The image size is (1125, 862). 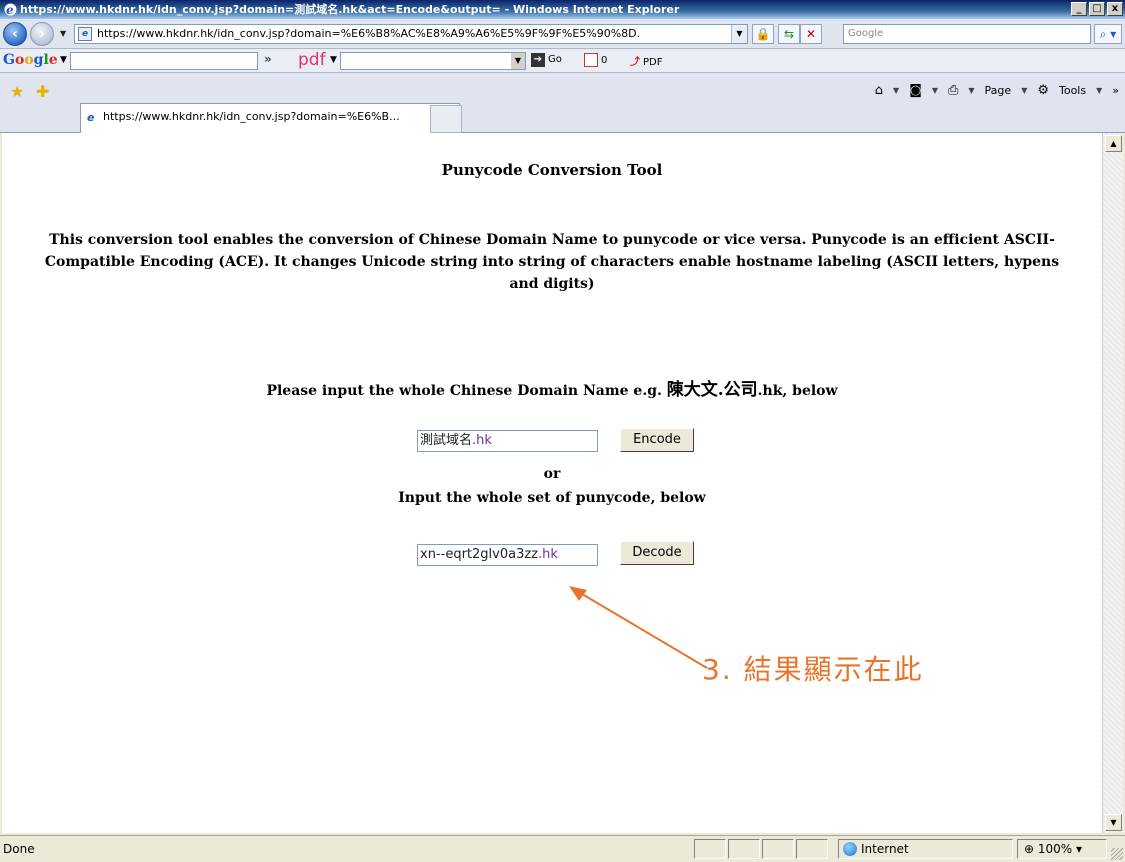 I want to click on status-text: Done, so click(x=19, y=849).